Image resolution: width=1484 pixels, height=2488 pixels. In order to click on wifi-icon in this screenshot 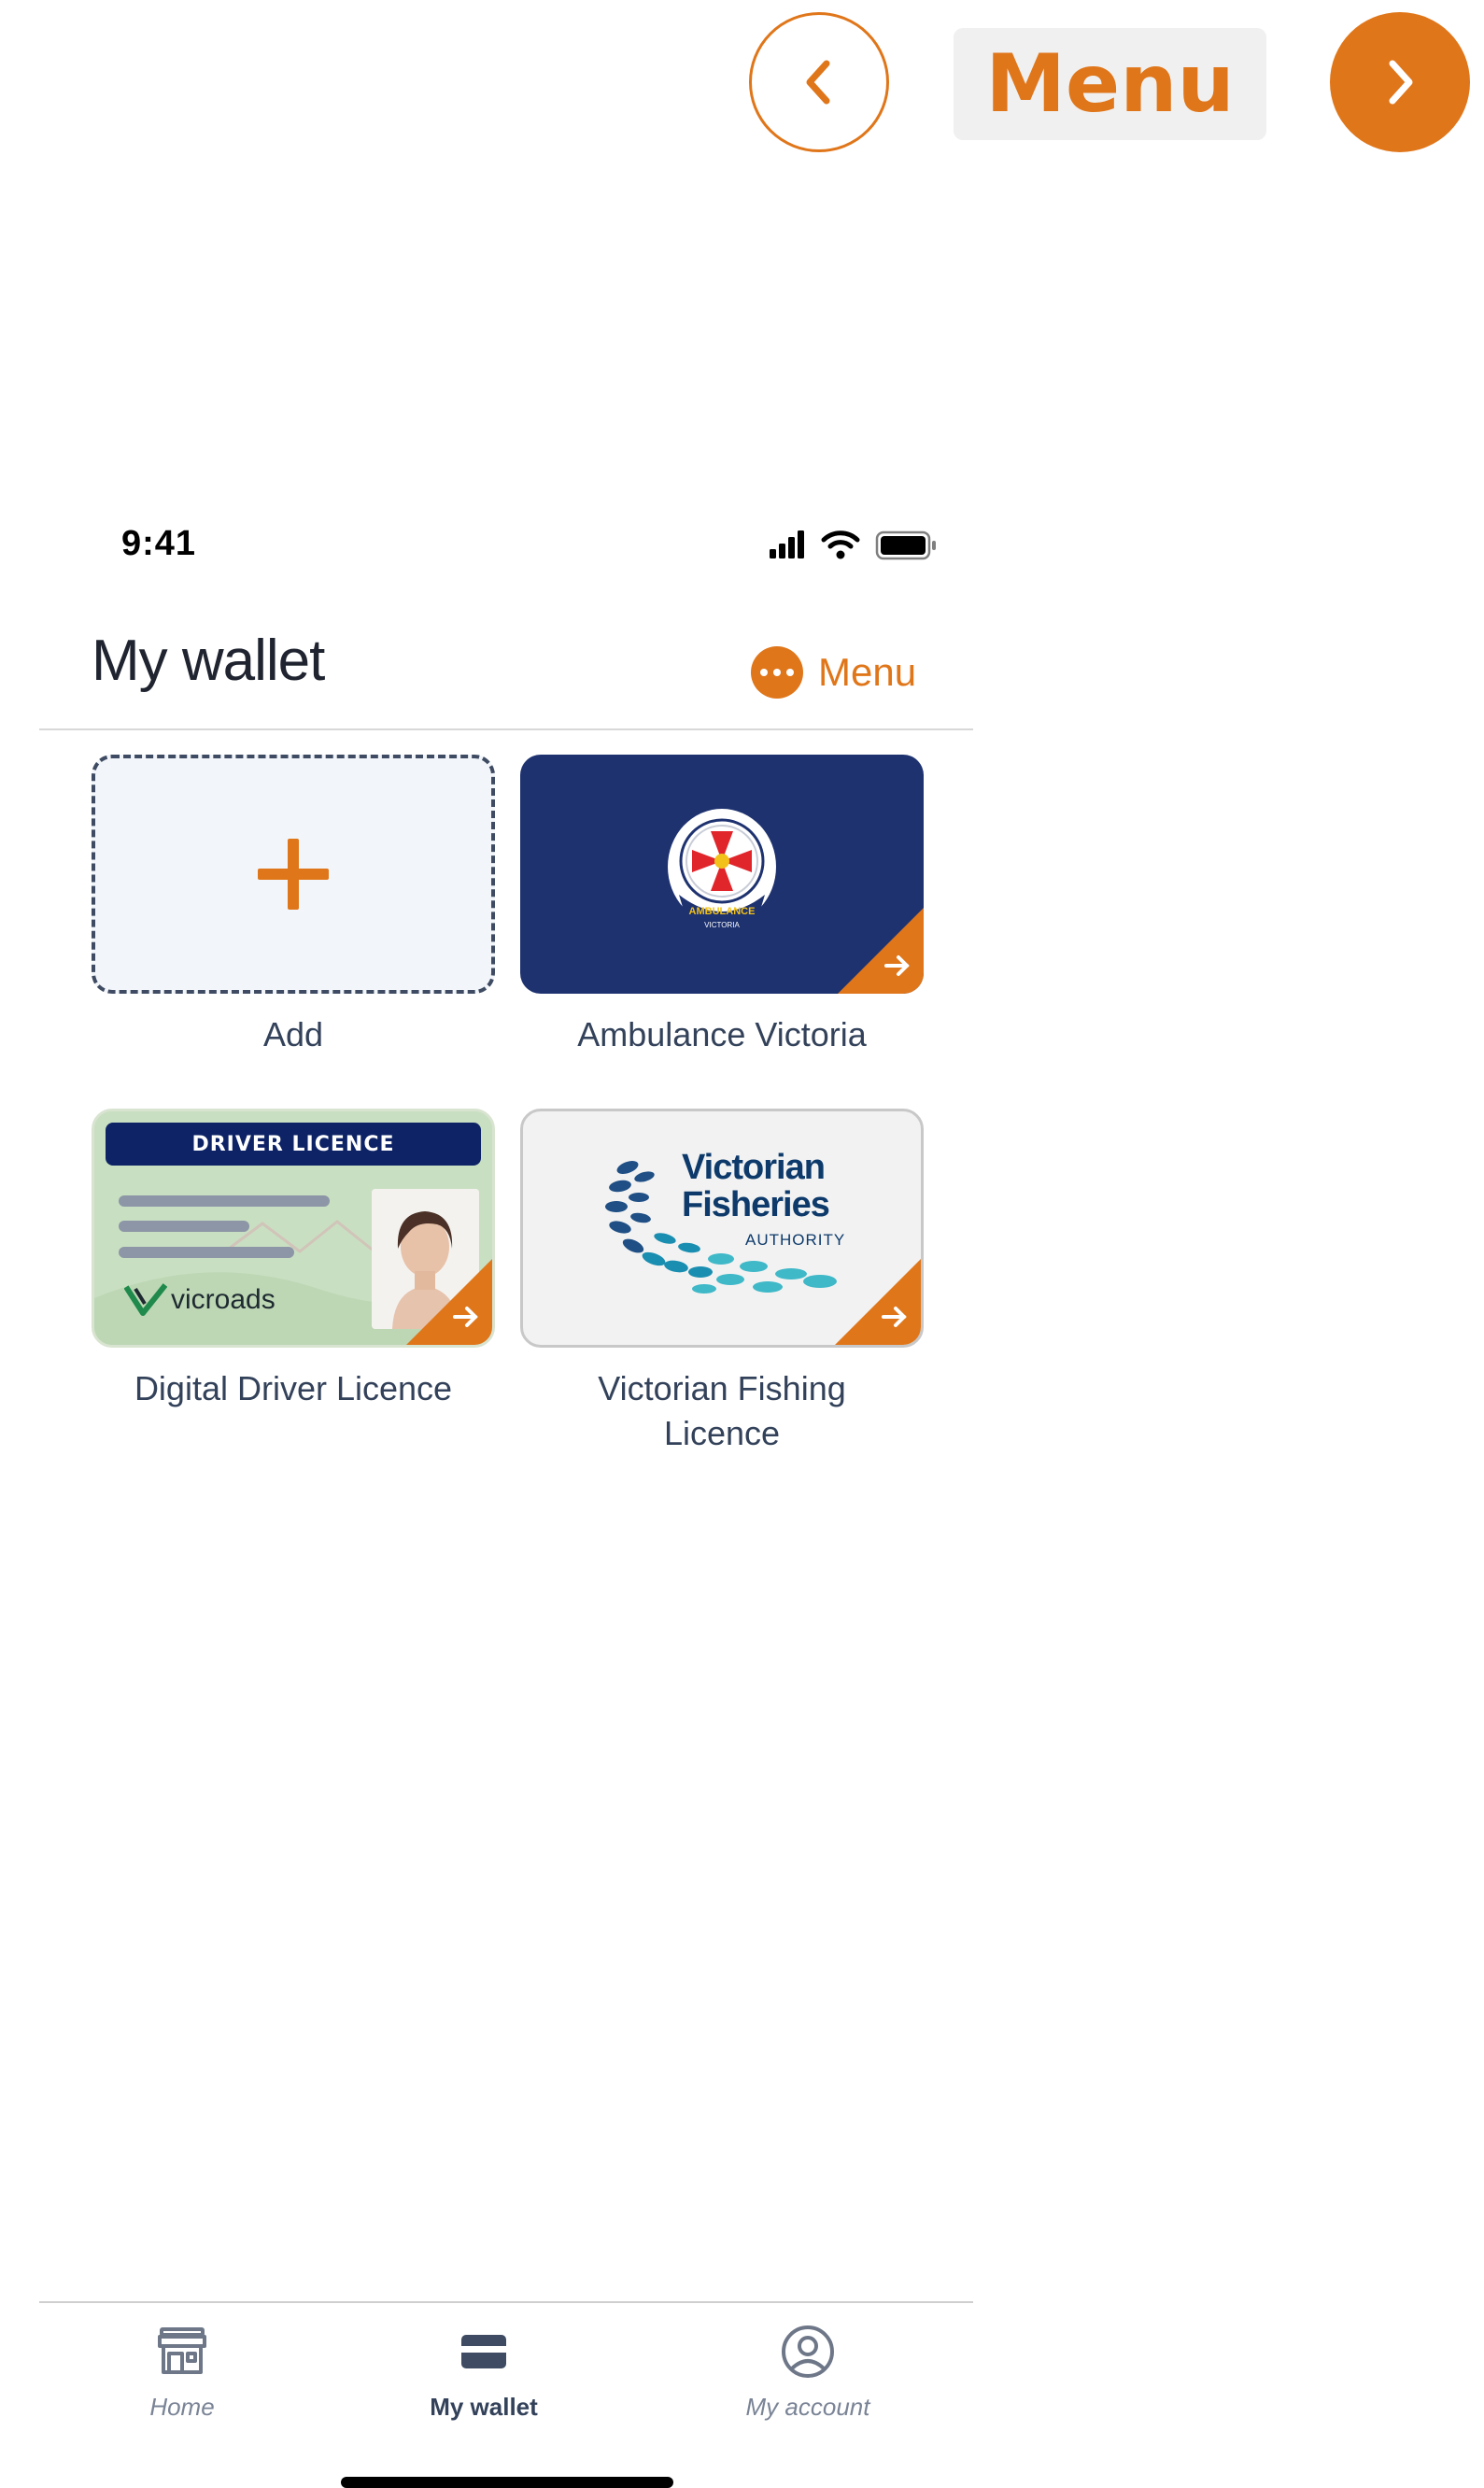, I will do `click(840, 544)`.